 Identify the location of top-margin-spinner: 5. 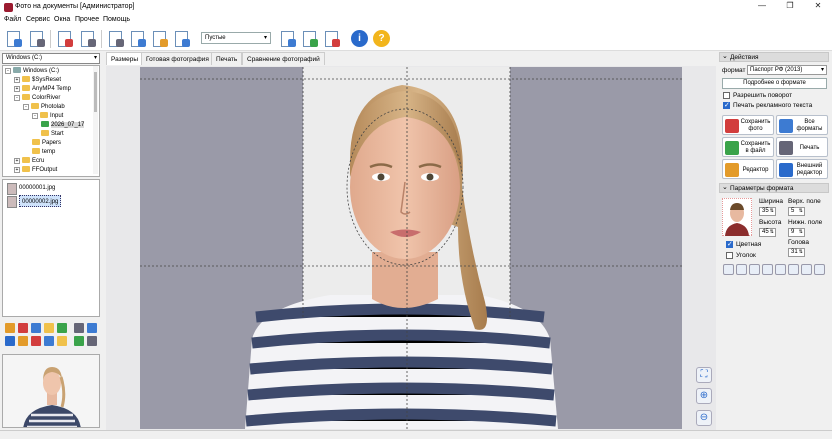
(796, 211).